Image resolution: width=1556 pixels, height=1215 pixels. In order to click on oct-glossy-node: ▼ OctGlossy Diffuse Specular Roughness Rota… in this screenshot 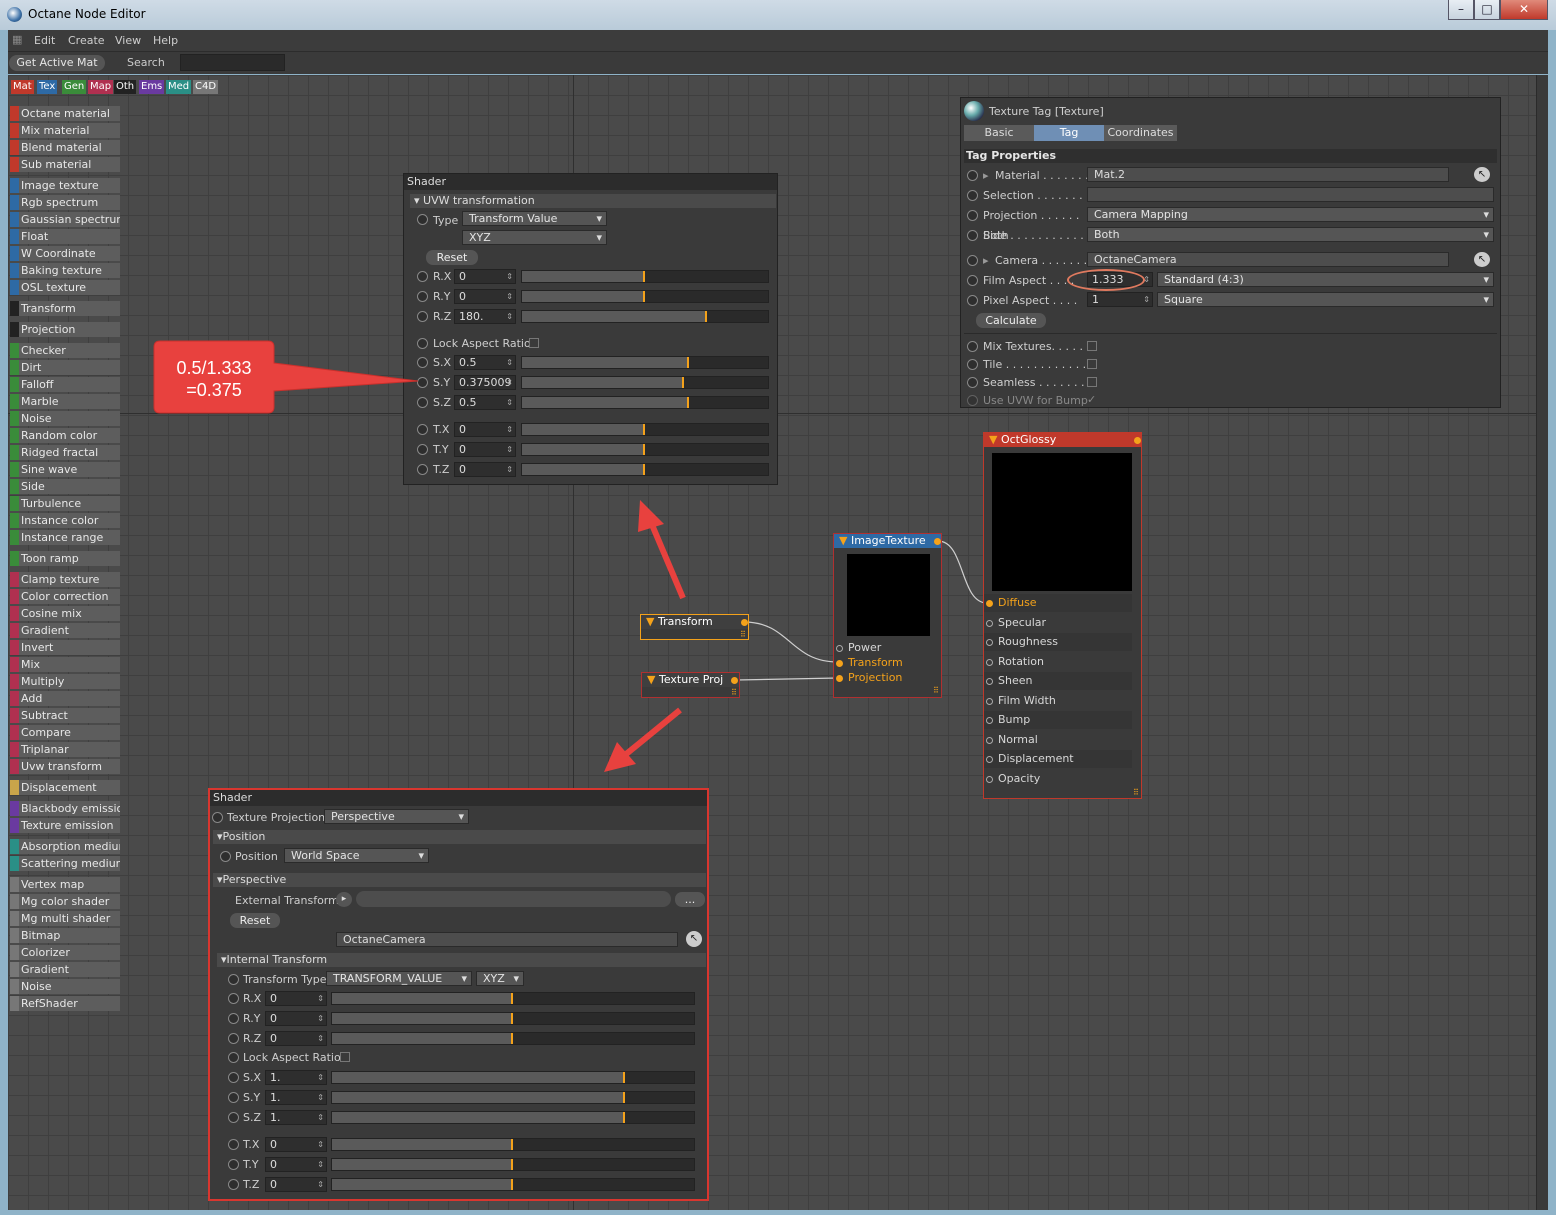, I will do `click(1062, 615)`.